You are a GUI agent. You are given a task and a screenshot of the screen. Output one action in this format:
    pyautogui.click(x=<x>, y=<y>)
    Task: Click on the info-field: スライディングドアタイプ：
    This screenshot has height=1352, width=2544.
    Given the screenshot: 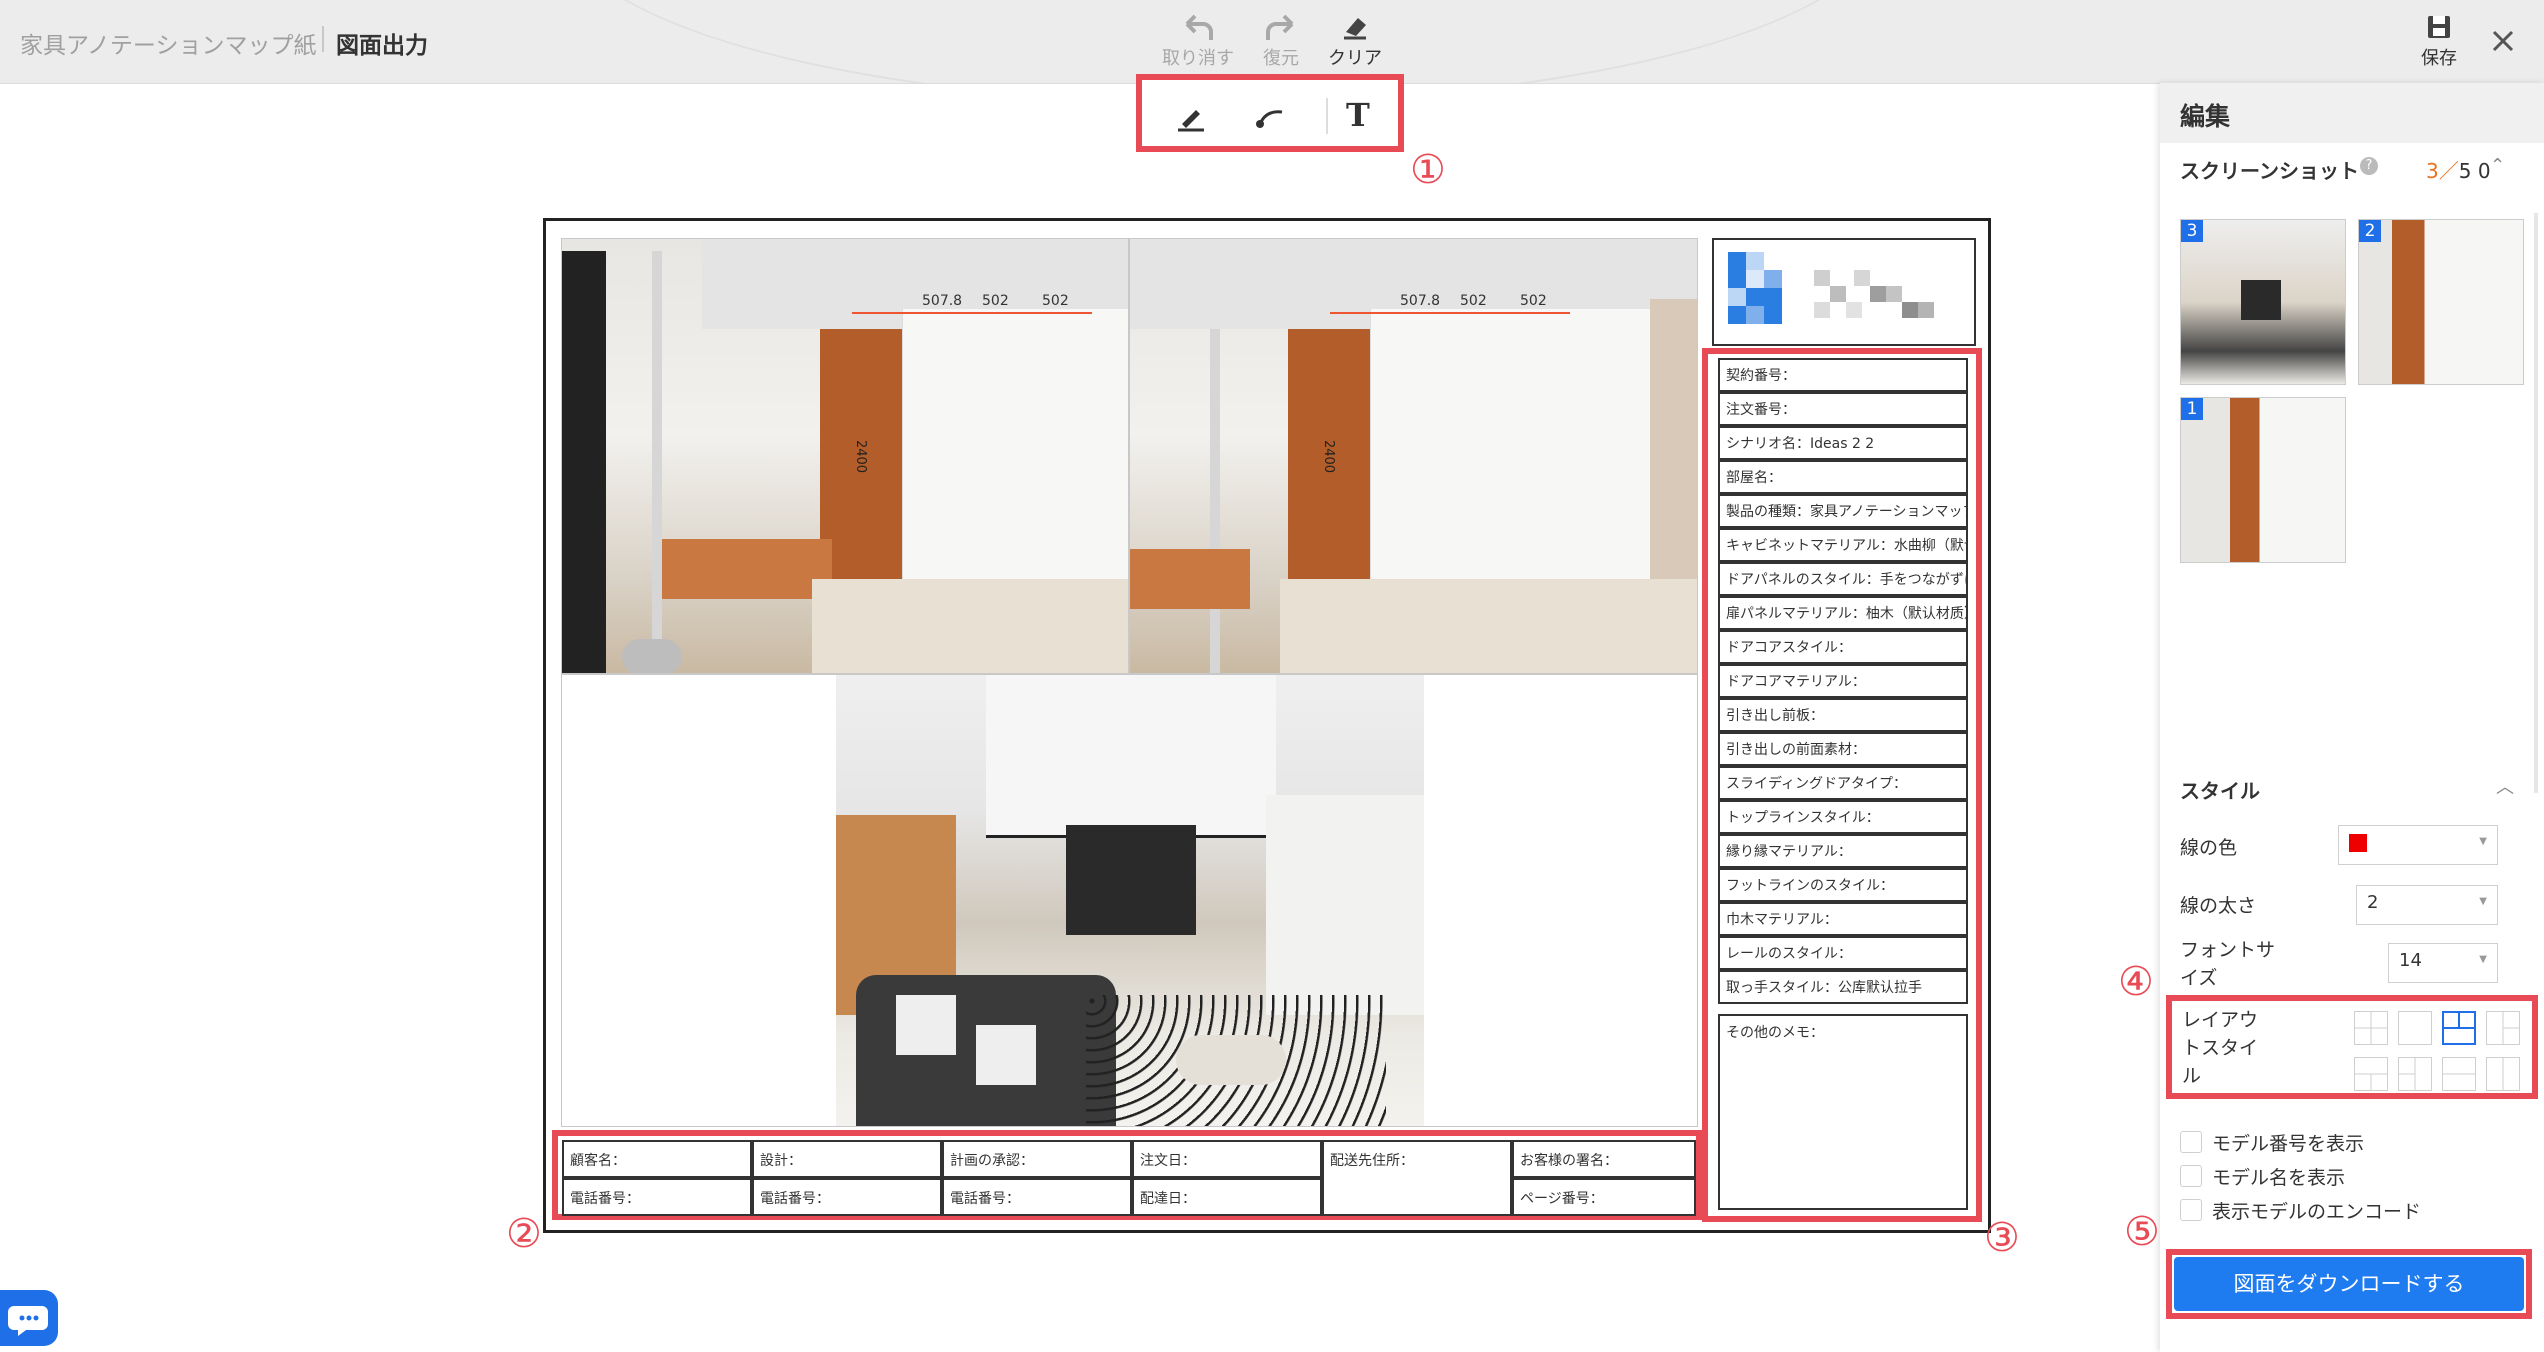 What is the action you would take?
    pyautogui.click(x=1843, y=783)
    